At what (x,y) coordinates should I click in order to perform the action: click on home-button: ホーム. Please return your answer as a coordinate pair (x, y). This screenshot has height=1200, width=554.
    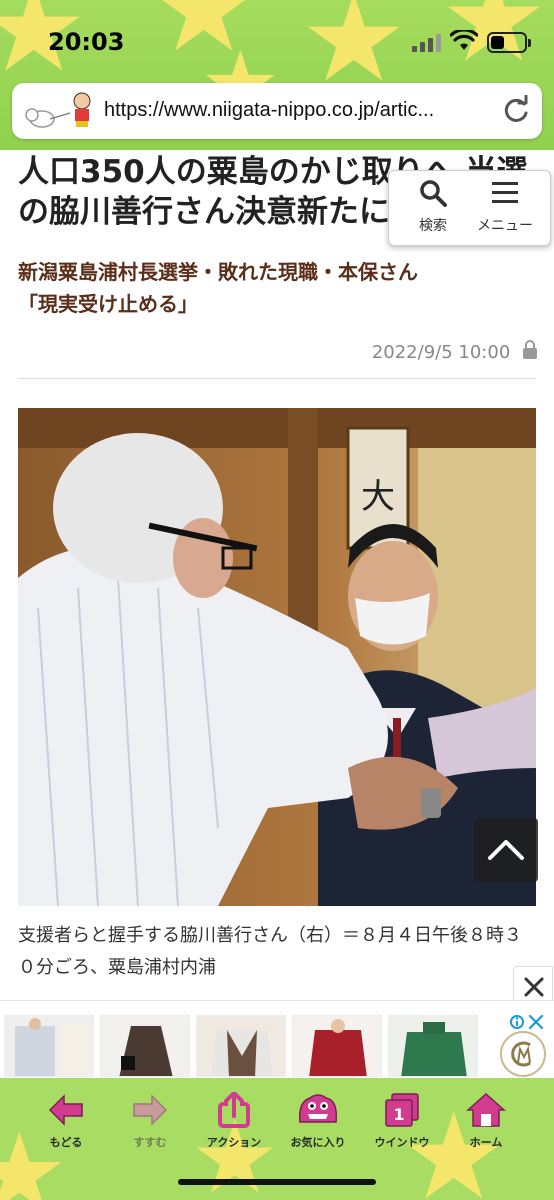
    Looking at the image, I should click on (486, 1121).